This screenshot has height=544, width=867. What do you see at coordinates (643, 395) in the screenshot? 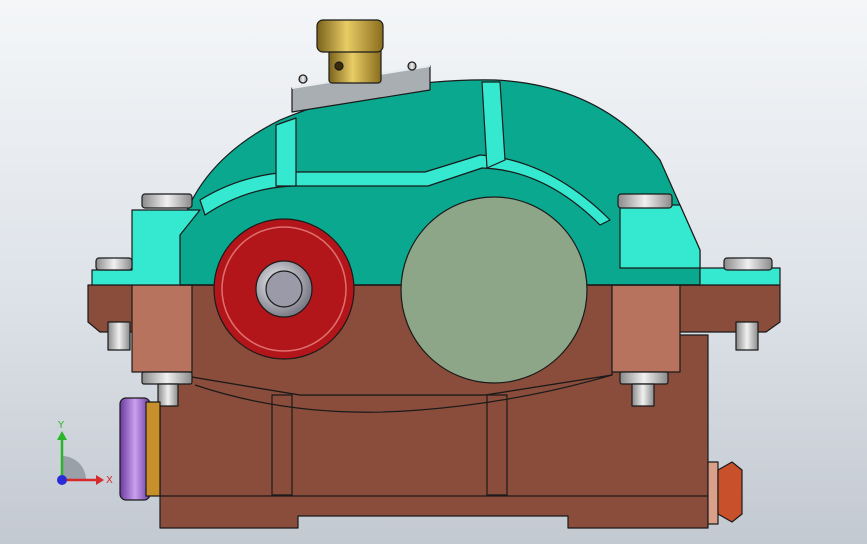
I see `bolt-thread-lower-right` at bounding box center [643, 395].